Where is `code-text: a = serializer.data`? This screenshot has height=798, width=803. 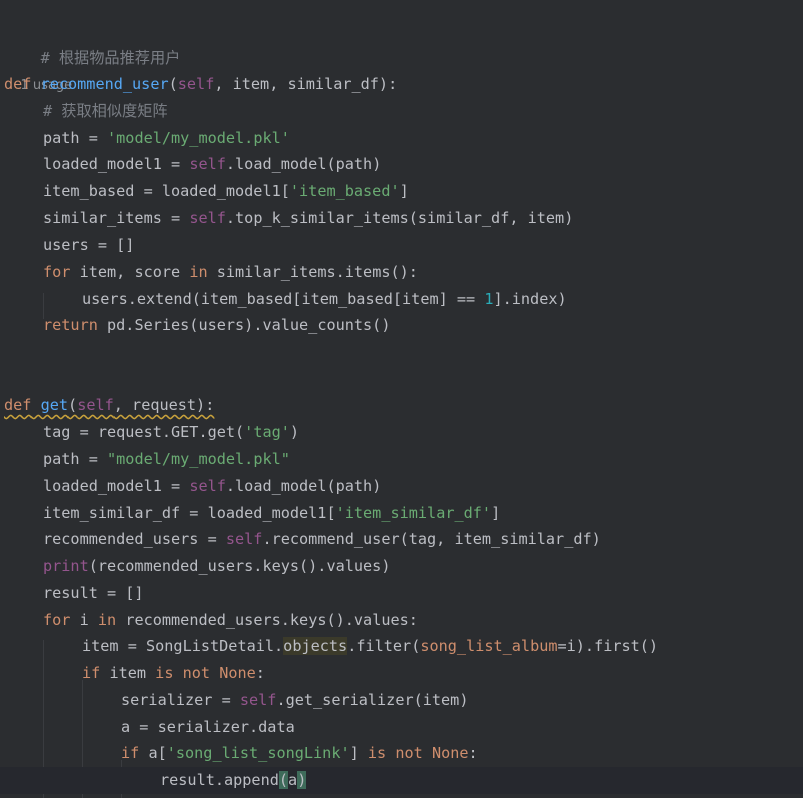
code-text: a = serializer.data is located at coordinates (208, 727).